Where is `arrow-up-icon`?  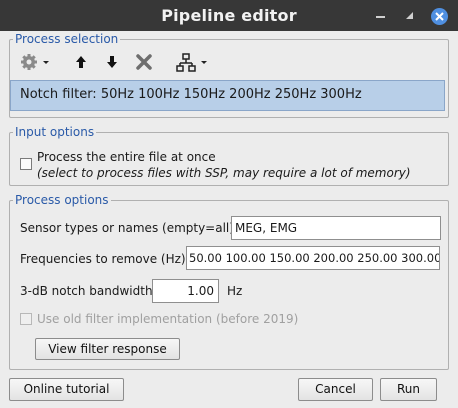
arrow-up-icon is located at coordinates (81, 62).